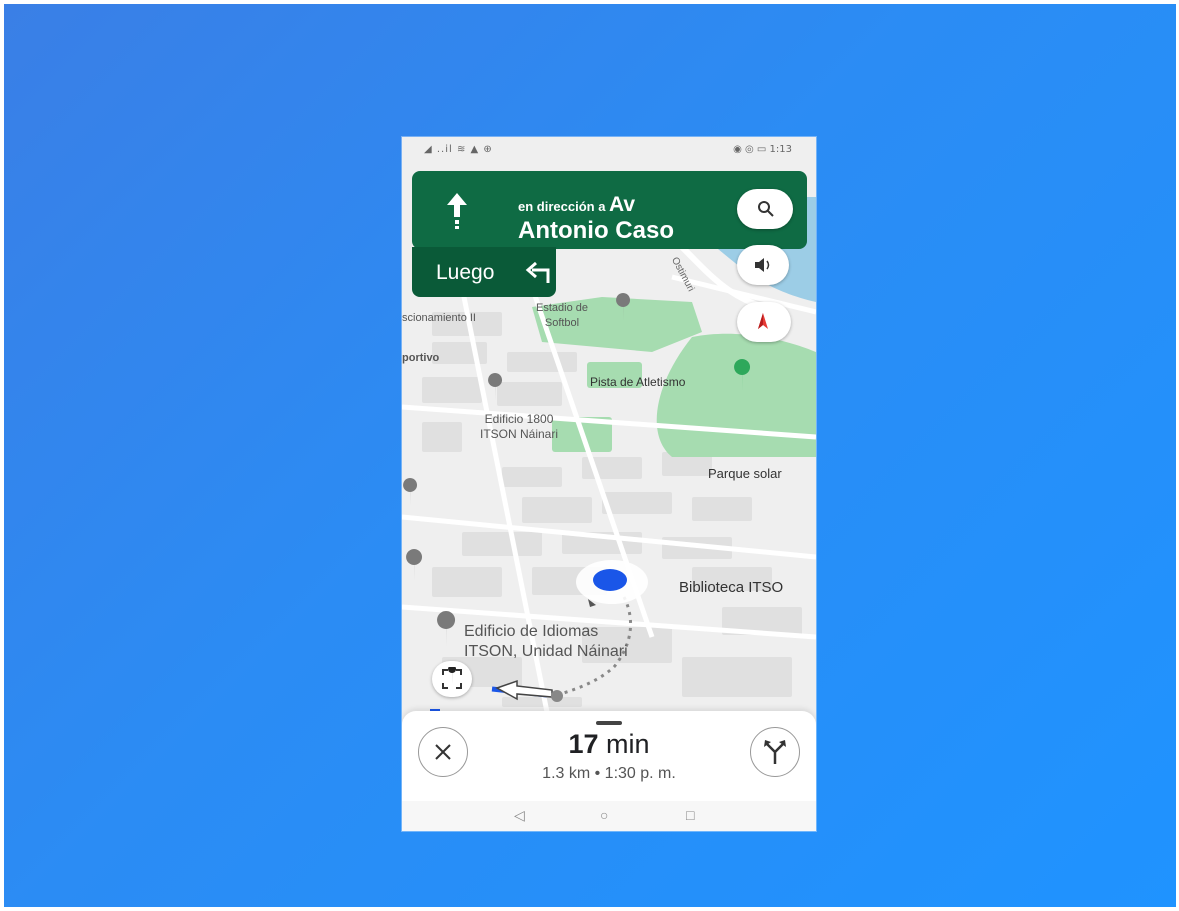 The height and width of the screenshot is (911, 1179). I want to click on compass-icon, so click(763, 321).